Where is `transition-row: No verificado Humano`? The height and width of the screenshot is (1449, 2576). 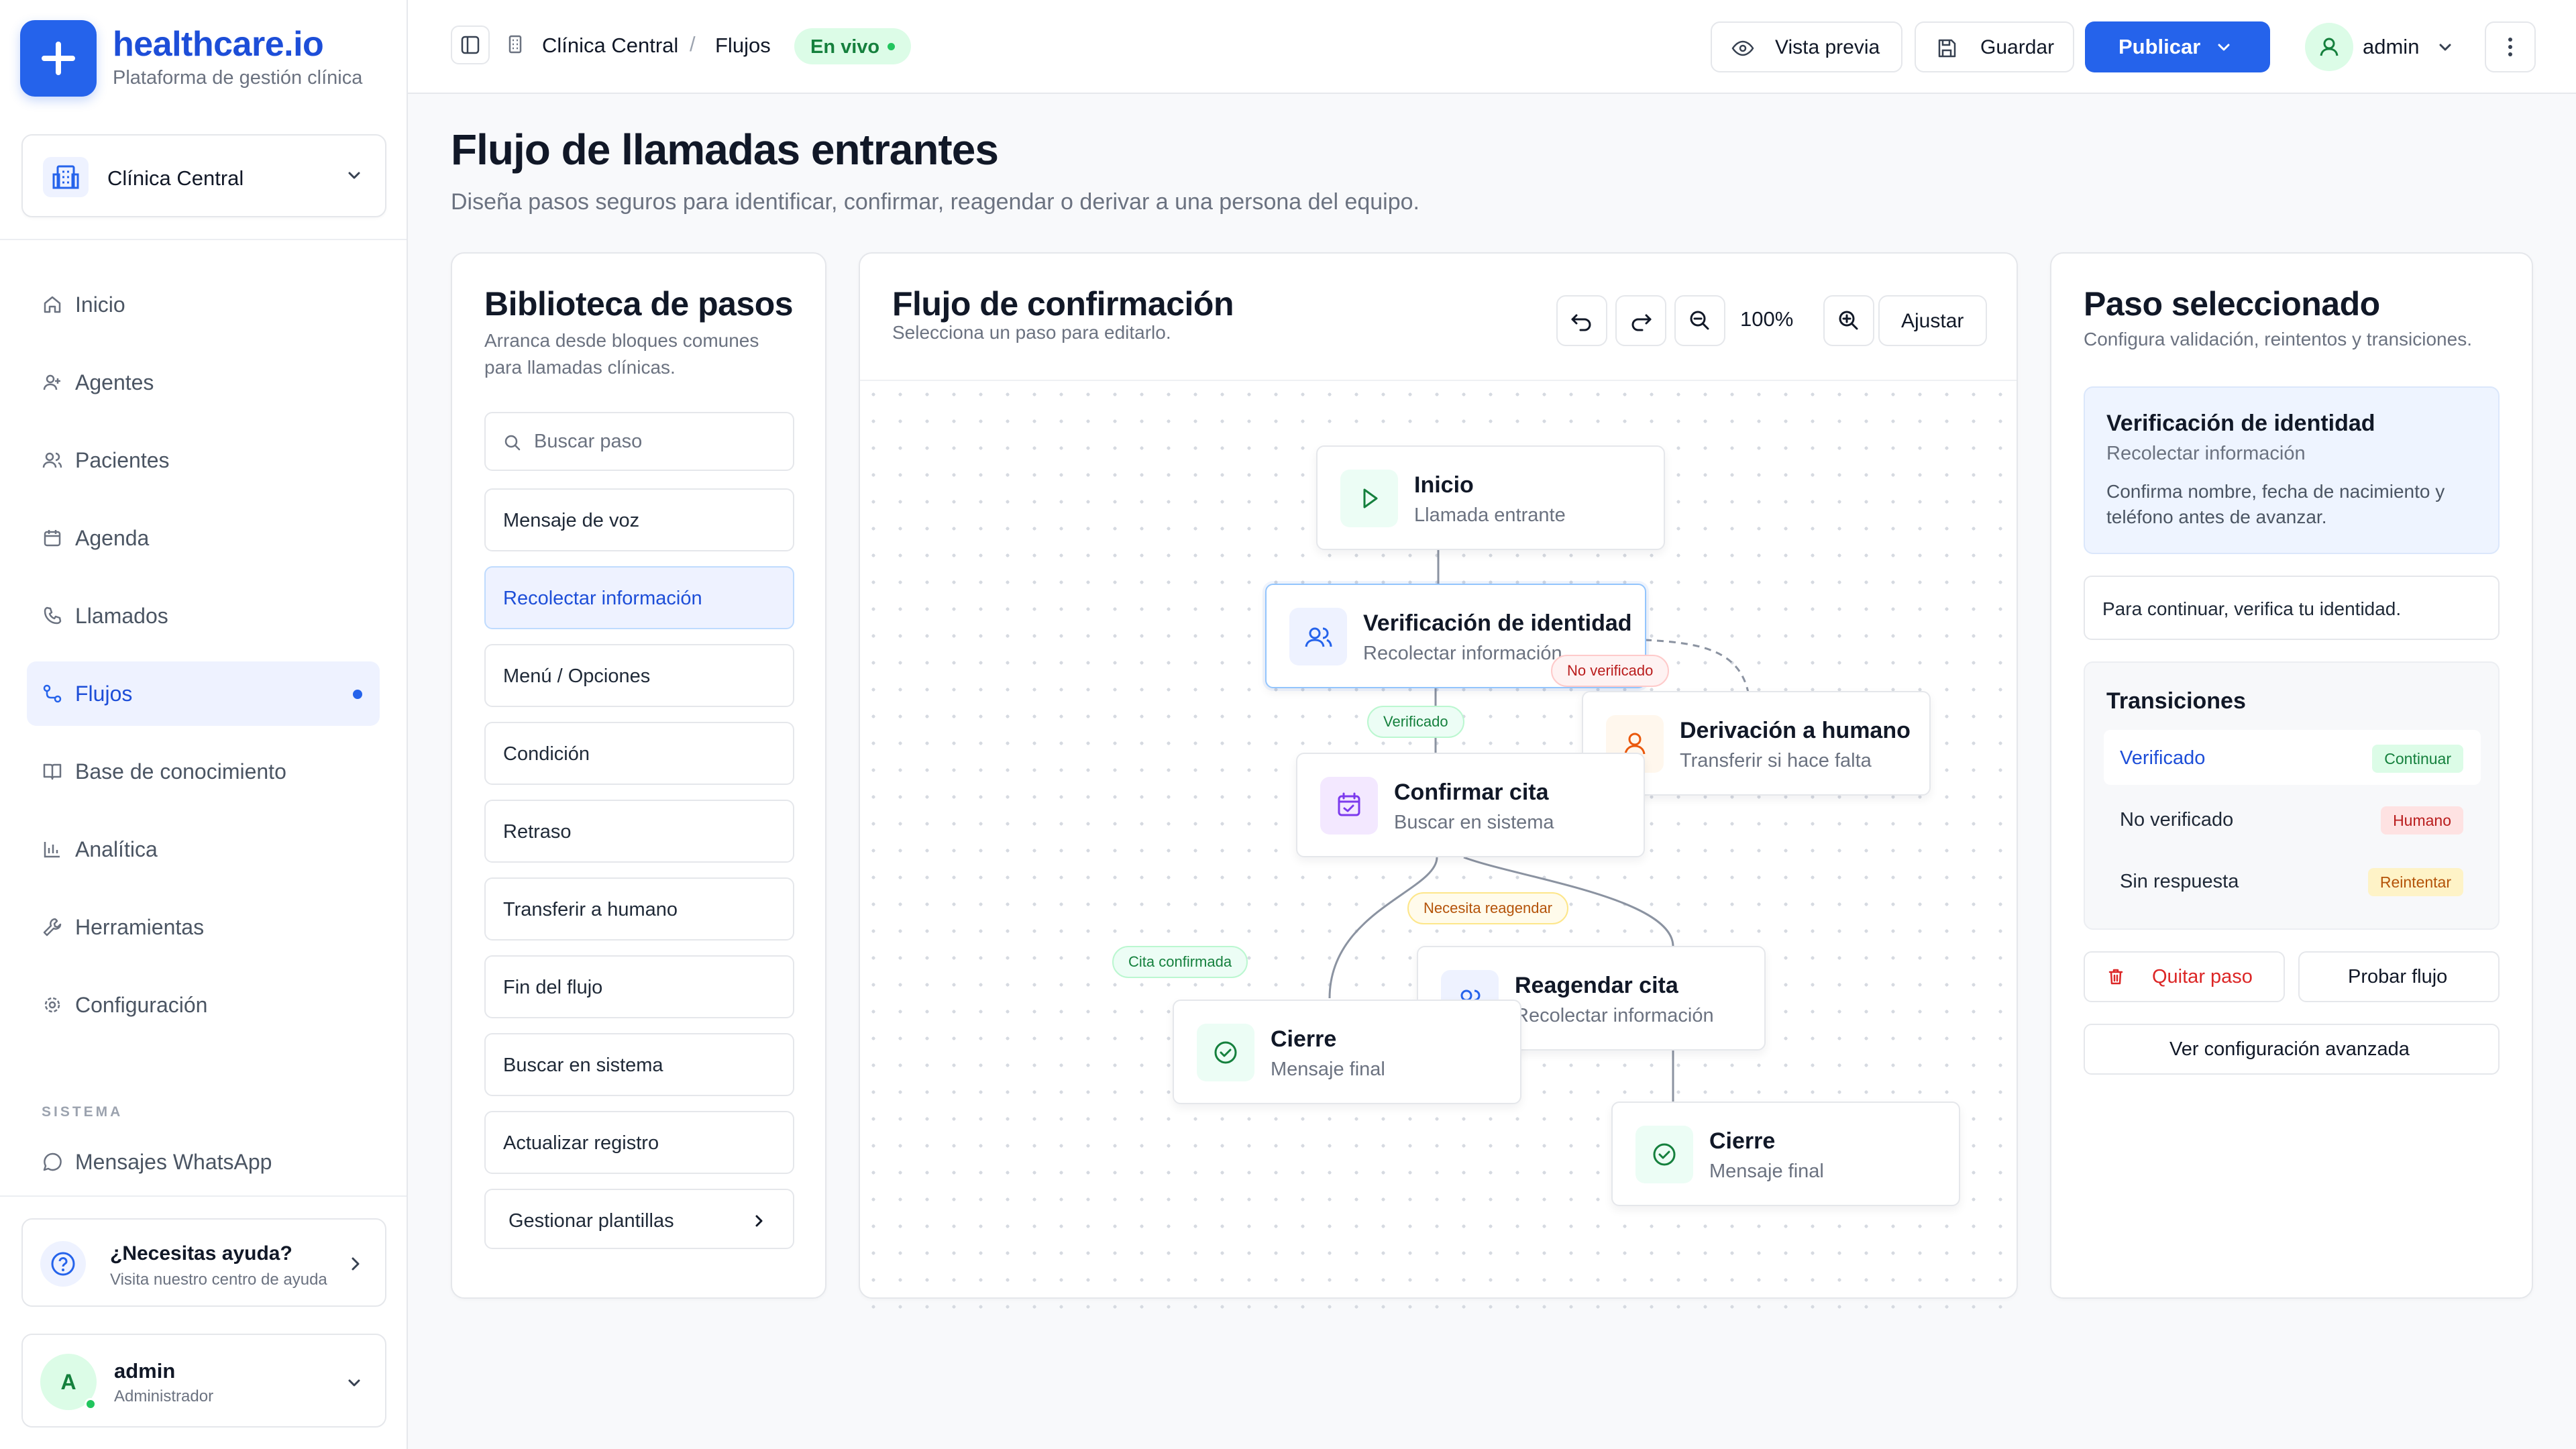
transition-row: No verificado Humano is located at coordinates (2292, 819).